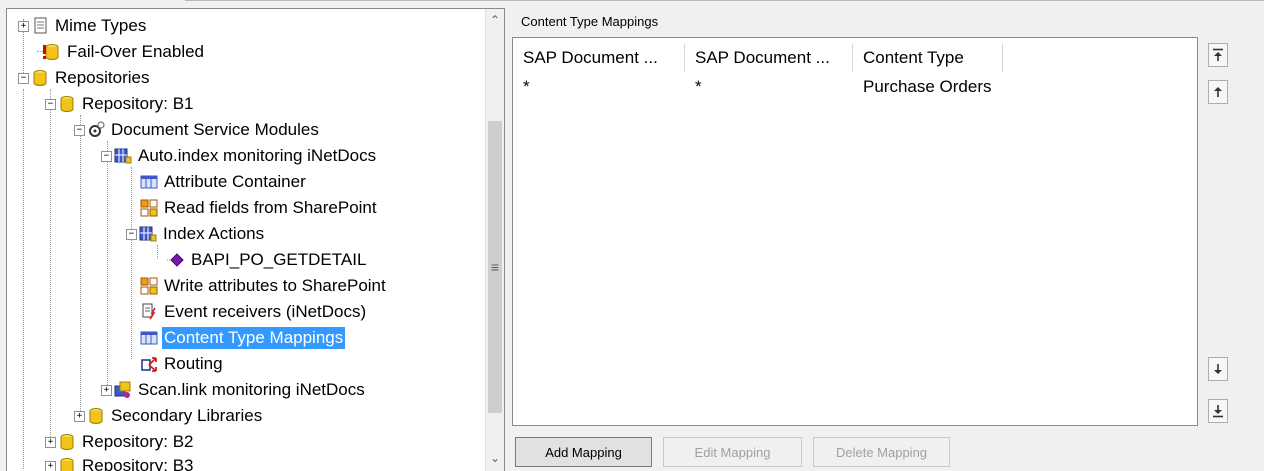 Image resolution: width=1264 pixels, height=471 pixels. I want to click on event-receiver-icon, so click(149, 312).